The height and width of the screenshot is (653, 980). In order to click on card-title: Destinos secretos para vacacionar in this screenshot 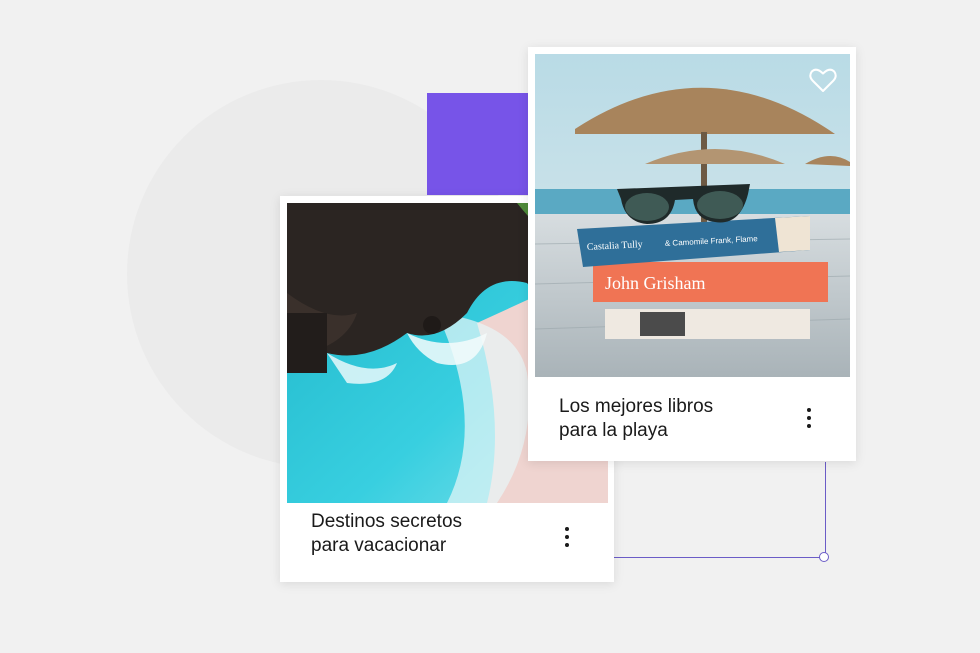, I will do `click(387, 533)`.